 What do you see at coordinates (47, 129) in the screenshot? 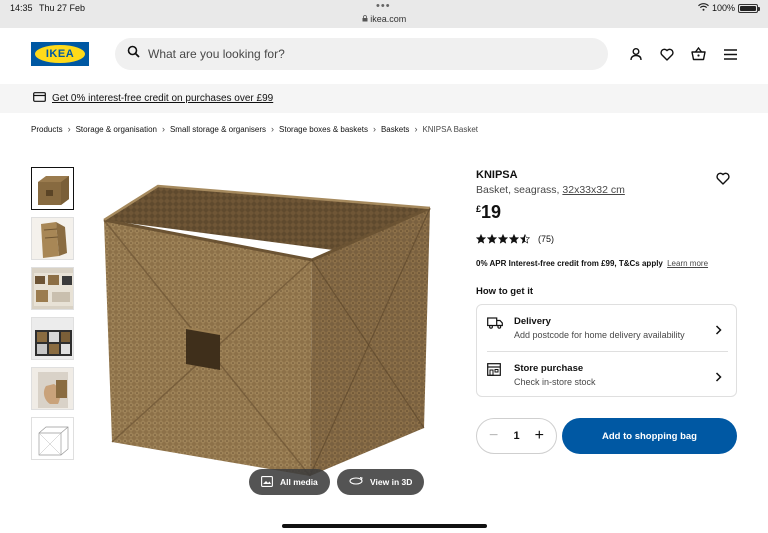
I see `breadcrumb-products: Products` at bounding box center [47, 129].